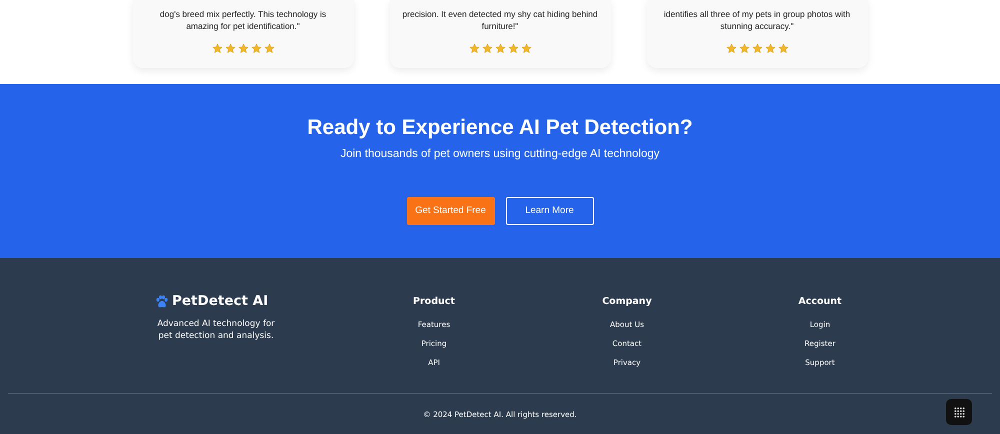  Describe the element at coordinates (550, 211) in the screenshot. I see `learn-more-button: Learn More` at that location.